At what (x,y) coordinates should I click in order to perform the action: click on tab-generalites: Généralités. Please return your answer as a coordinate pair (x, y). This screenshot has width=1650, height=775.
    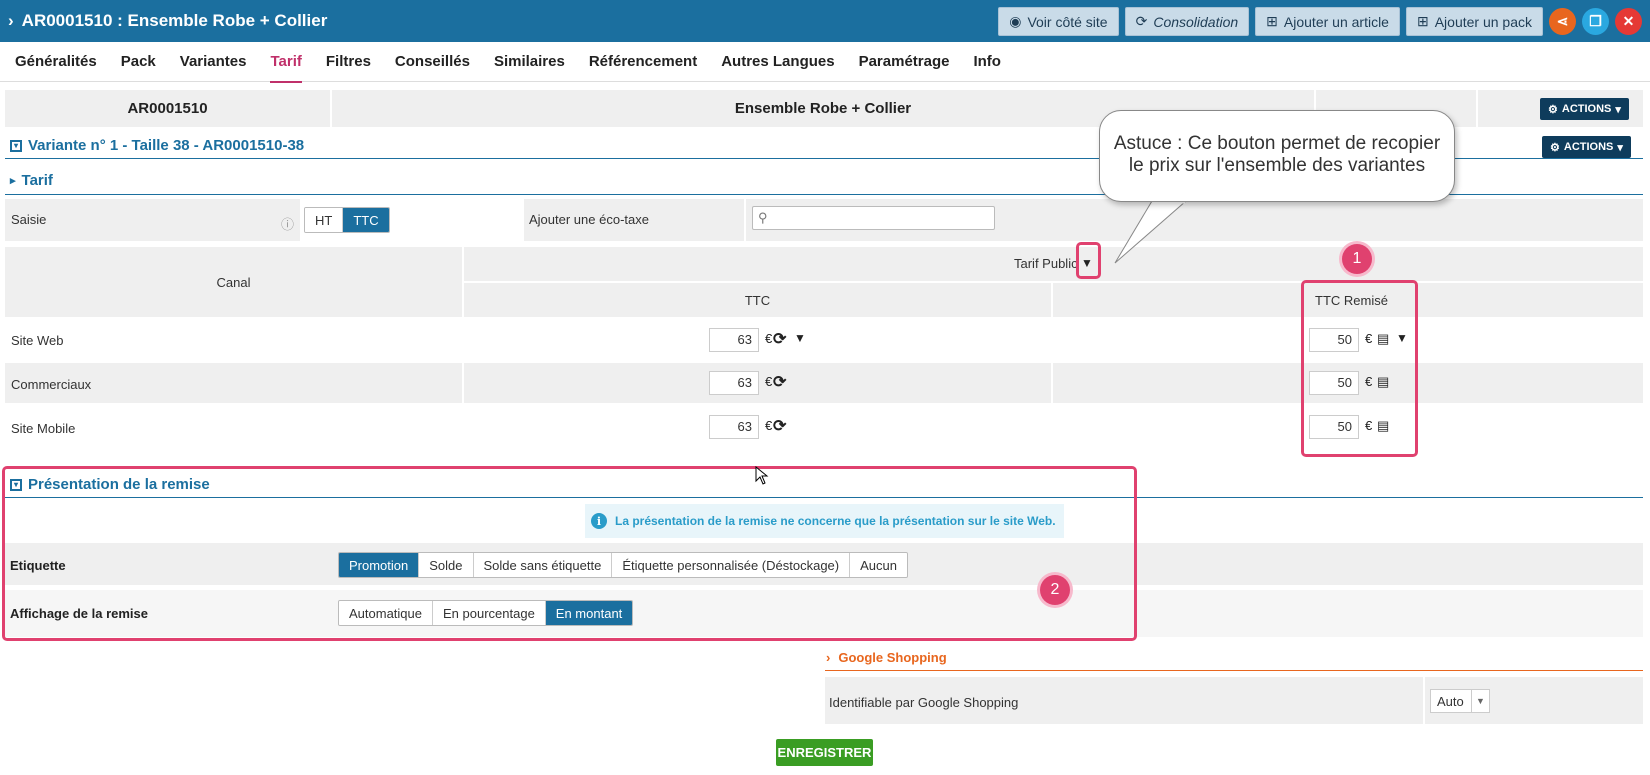
    Looking at the image, I should click on (56, 62).